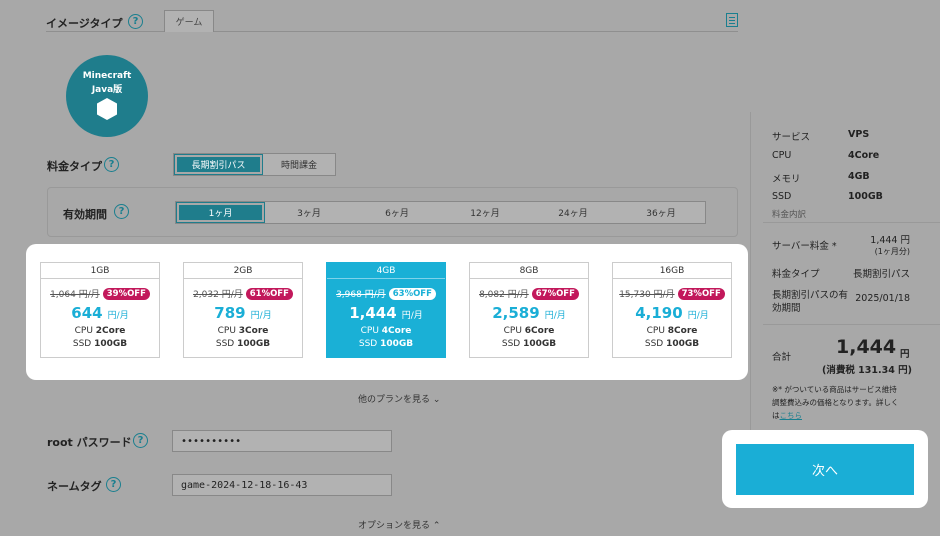  What do you see at coordinates (397, 212) in the screenshot?
I see `period-option-6m: 6ヶ月` at bounding box center [397, 212].